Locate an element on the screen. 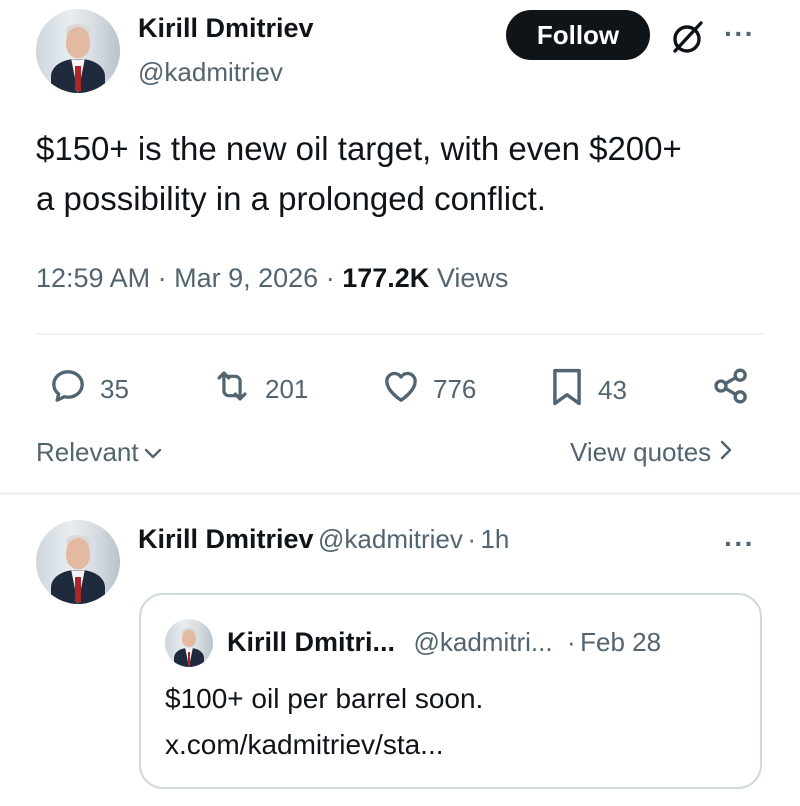  reply-icon is located at coordinates (74, 389).